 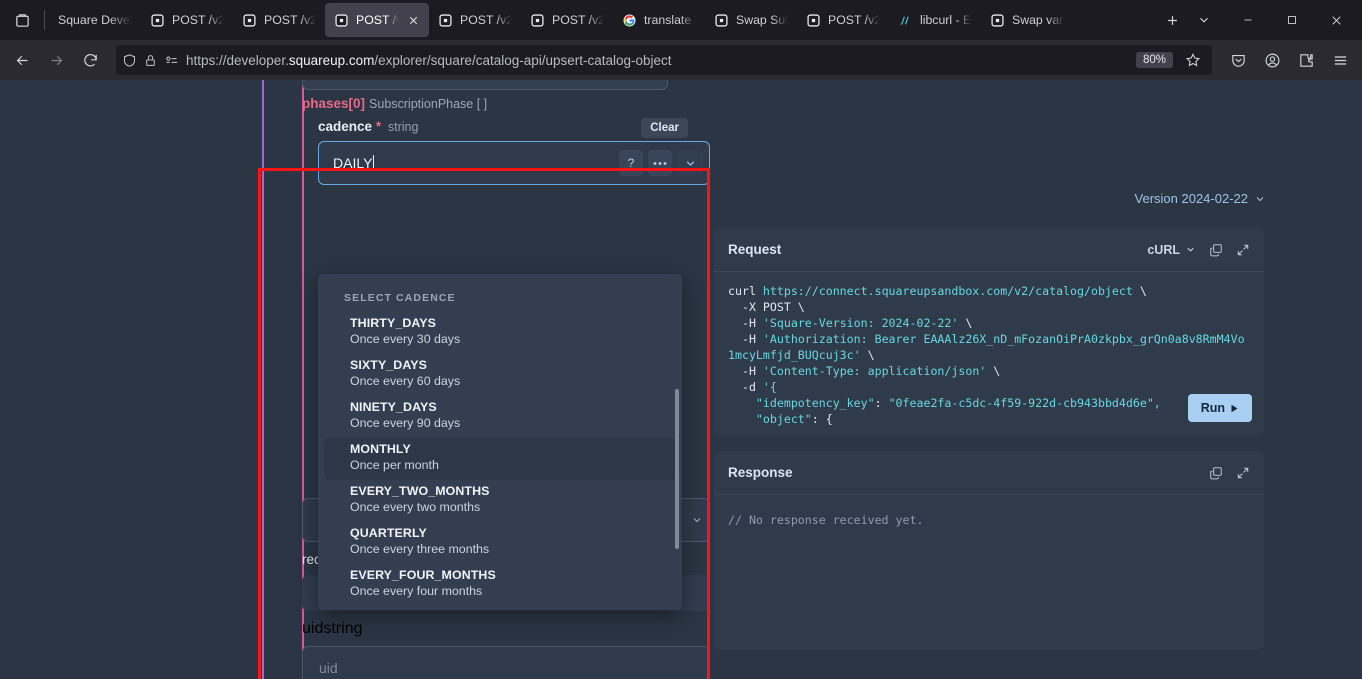 I want to click on maximize-button, so click(x=1292, y=20).